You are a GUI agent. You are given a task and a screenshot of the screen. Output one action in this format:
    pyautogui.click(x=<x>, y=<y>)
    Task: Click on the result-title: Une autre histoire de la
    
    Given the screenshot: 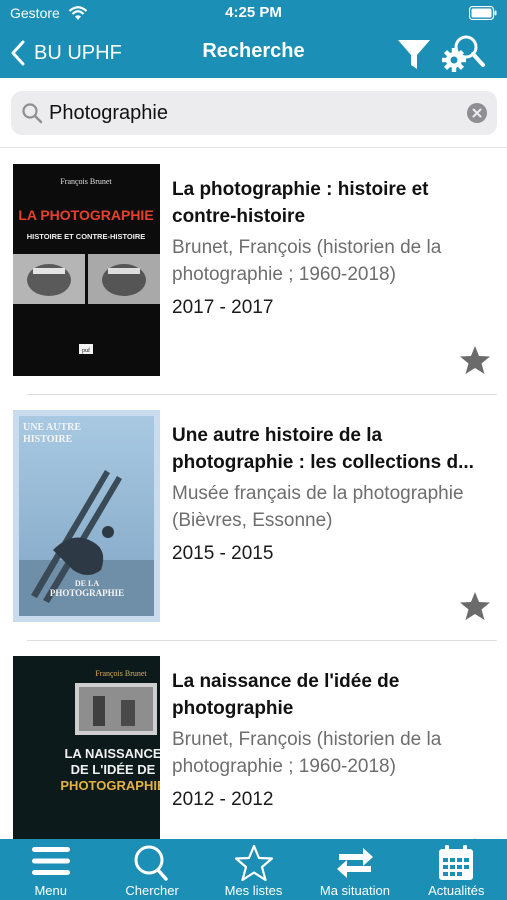 What is the action you would take?
    pyautogui.click(x=277, y=435)
    